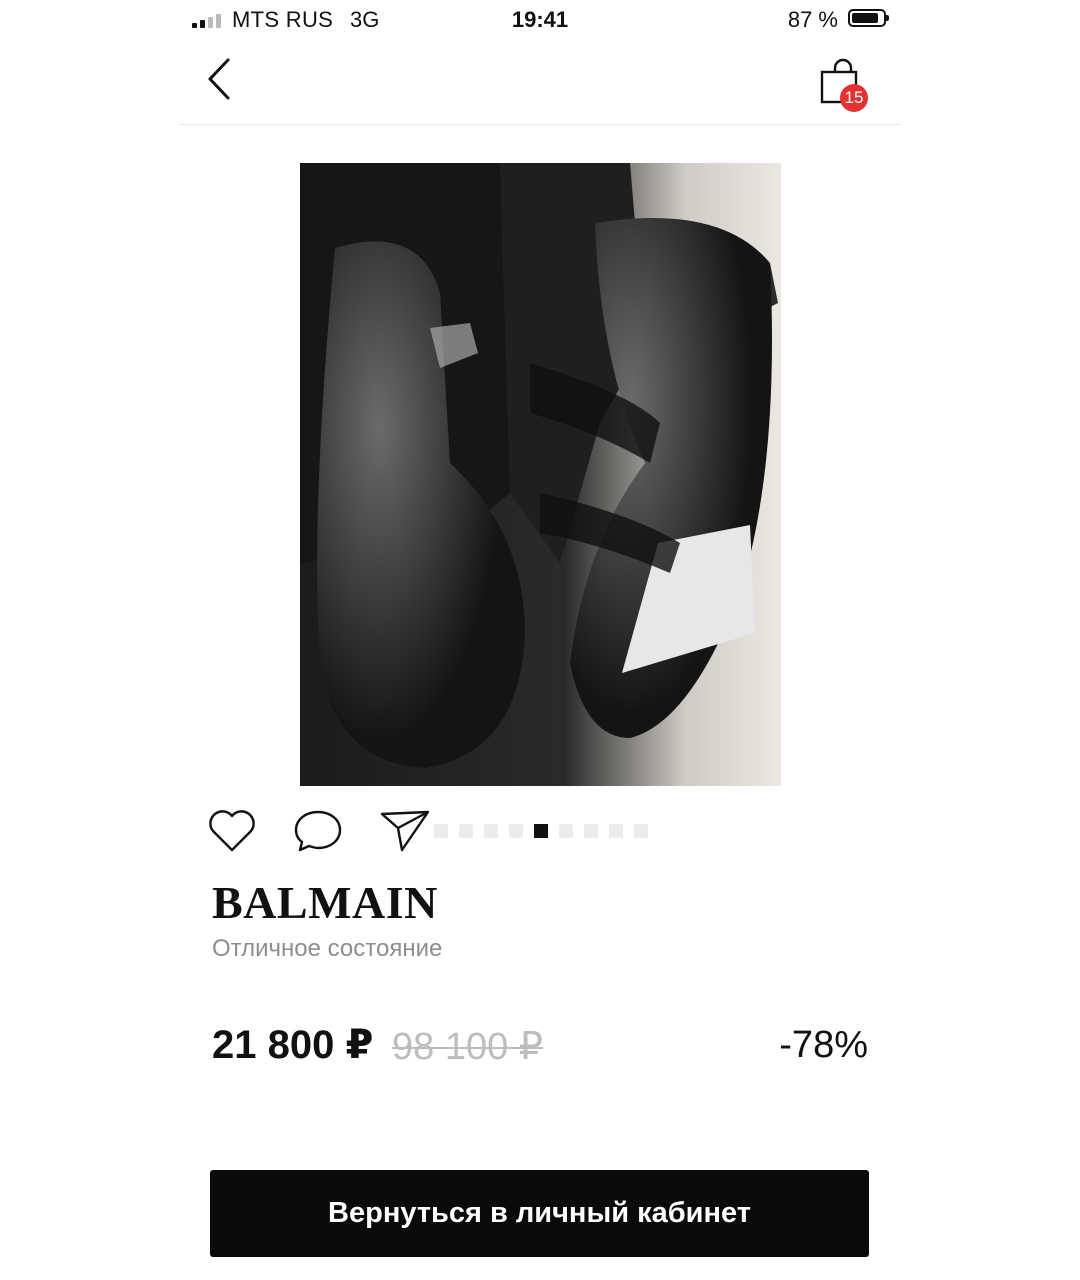 The width and height of the screenshot is (1080, 1280). I want to click on battery-icon, so click(868, 18).